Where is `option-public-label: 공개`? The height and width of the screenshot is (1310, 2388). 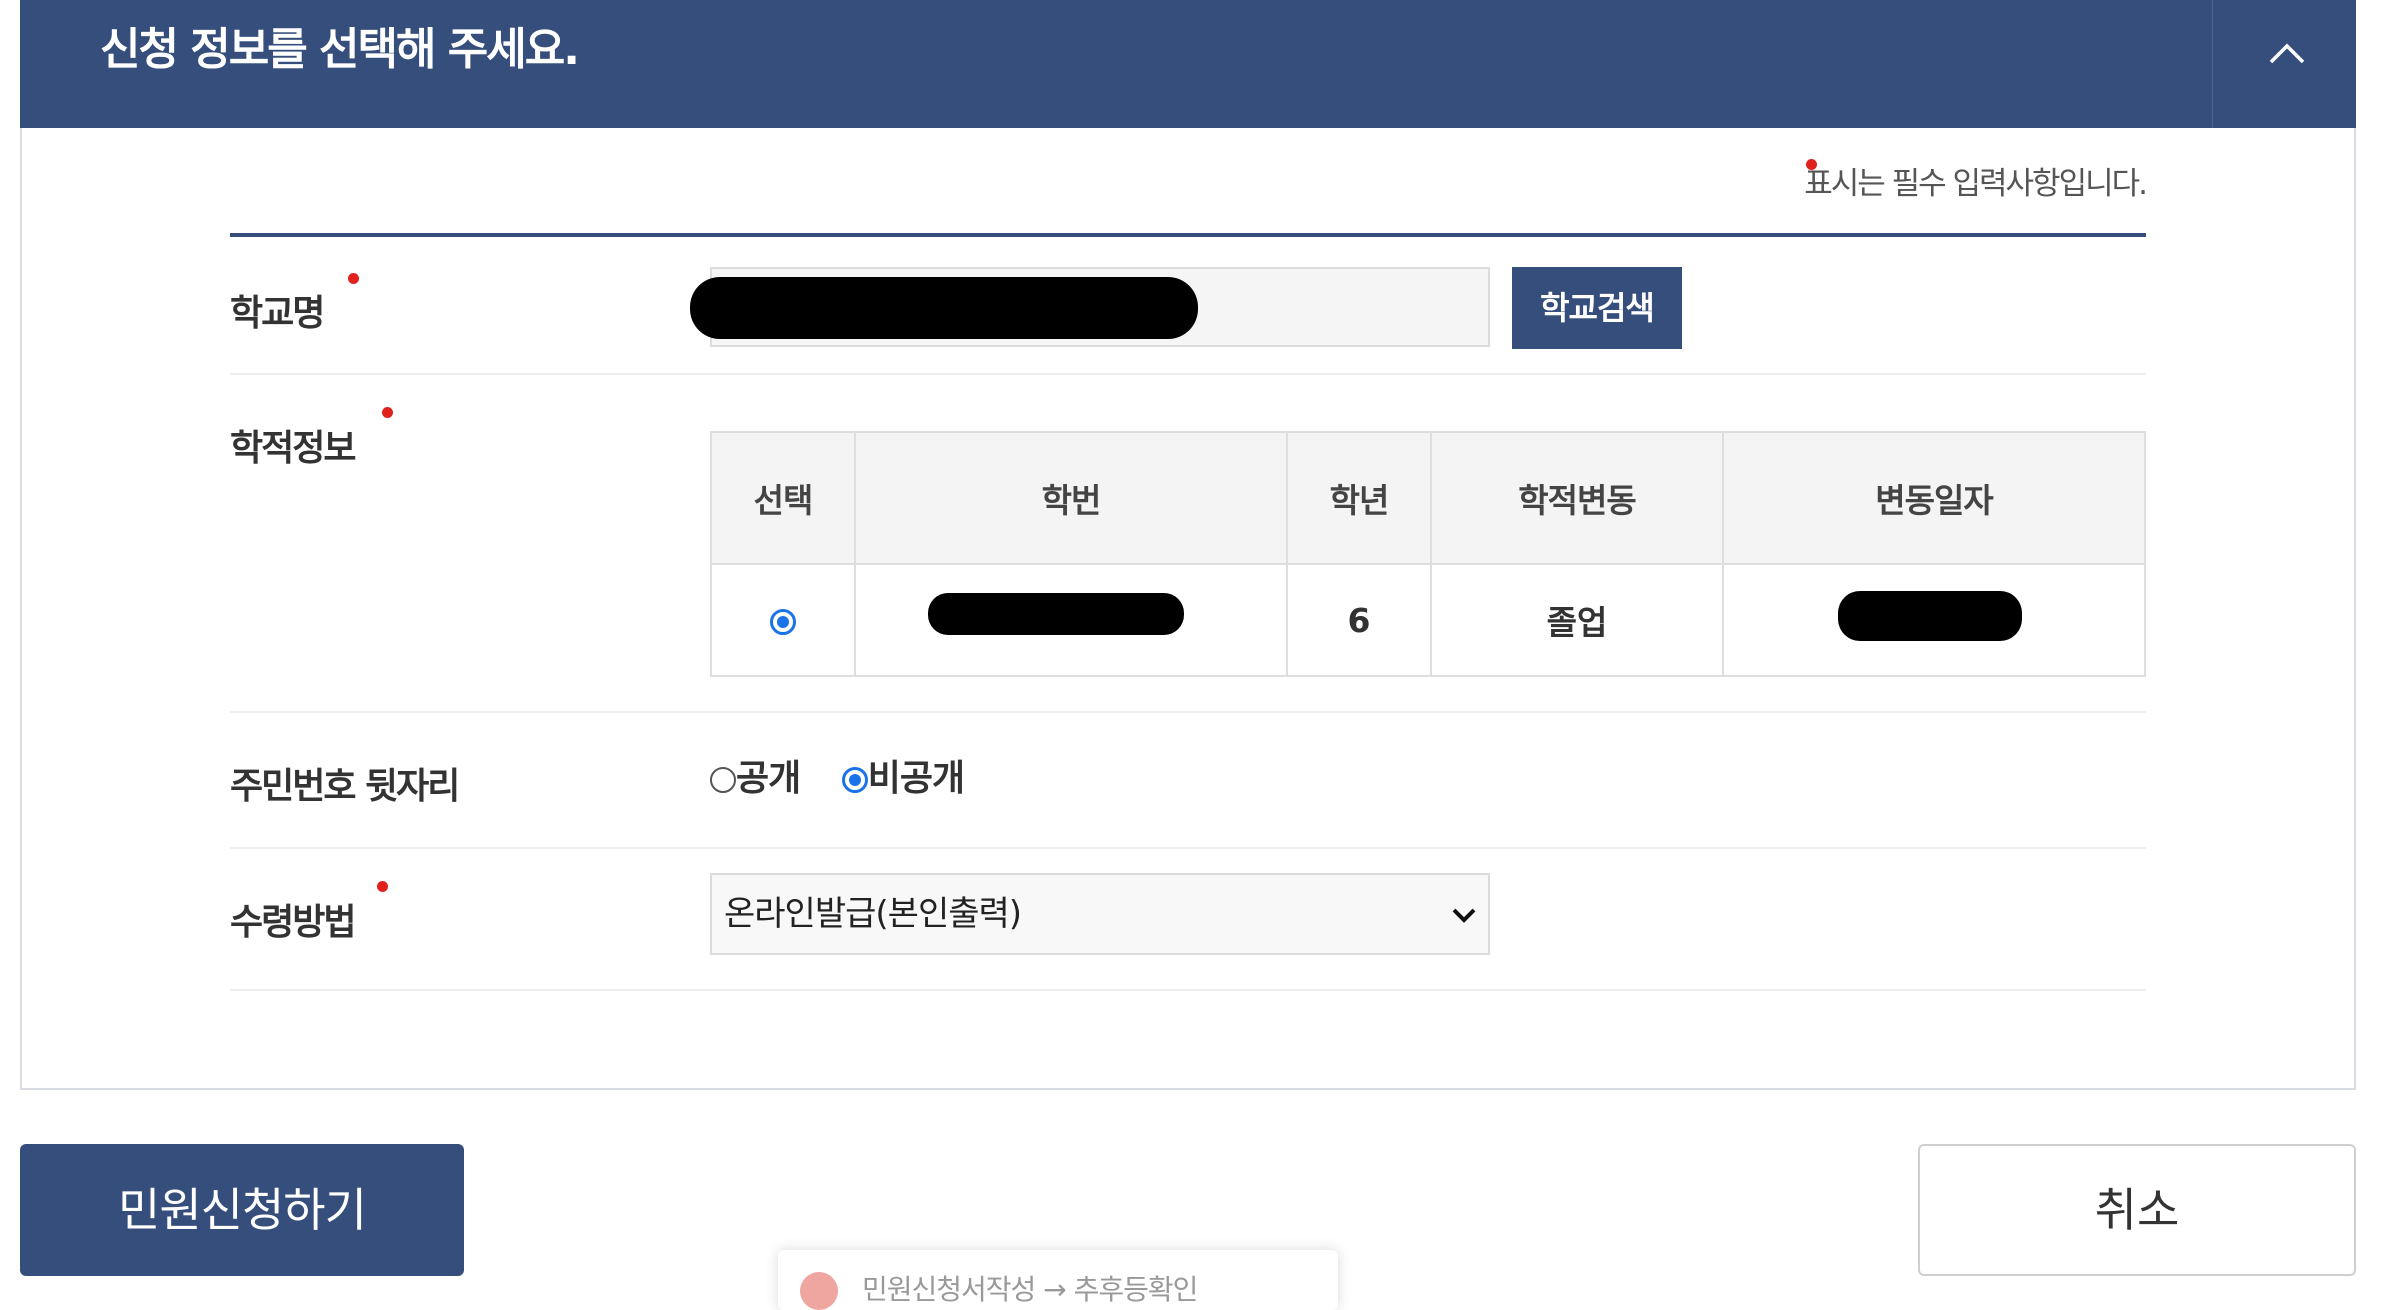 option-public-label: 공개 is located at coordinates (768, 778).